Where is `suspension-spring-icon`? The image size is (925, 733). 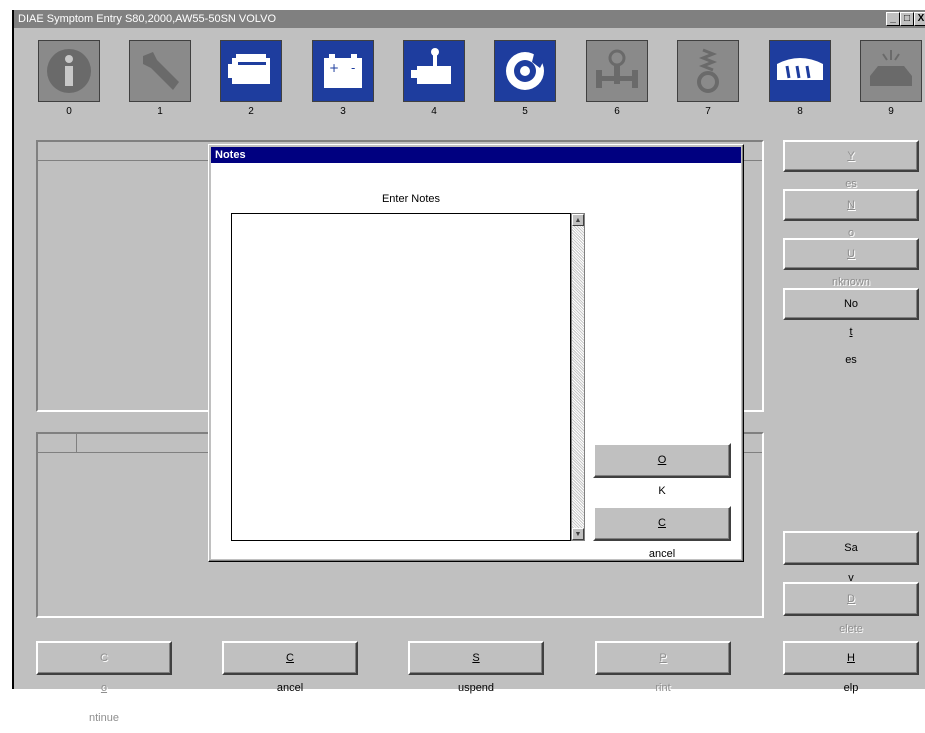 suspension-spring-icon is located at coordinates (708, 71).